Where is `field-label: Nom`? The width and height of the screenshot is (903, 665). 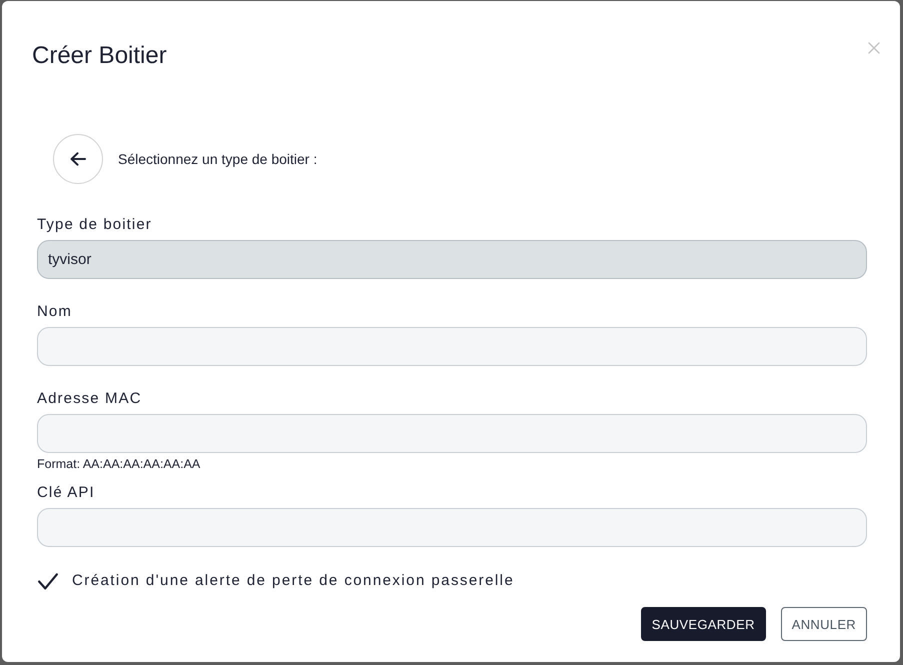 field-label: Nom is located at coordinates (54, 312).